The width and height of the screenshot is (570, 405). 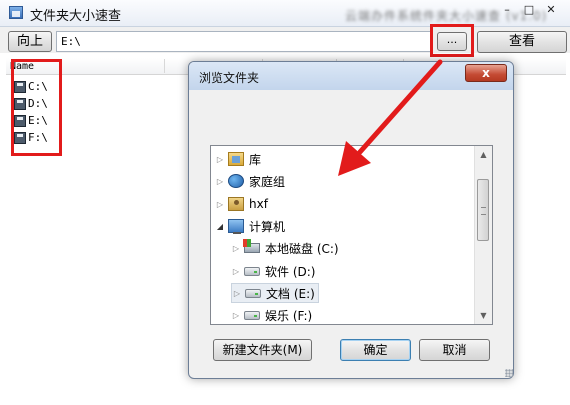 I want to click on tree-item-label: 娱乐 (F:), so click(x=289, y=315).